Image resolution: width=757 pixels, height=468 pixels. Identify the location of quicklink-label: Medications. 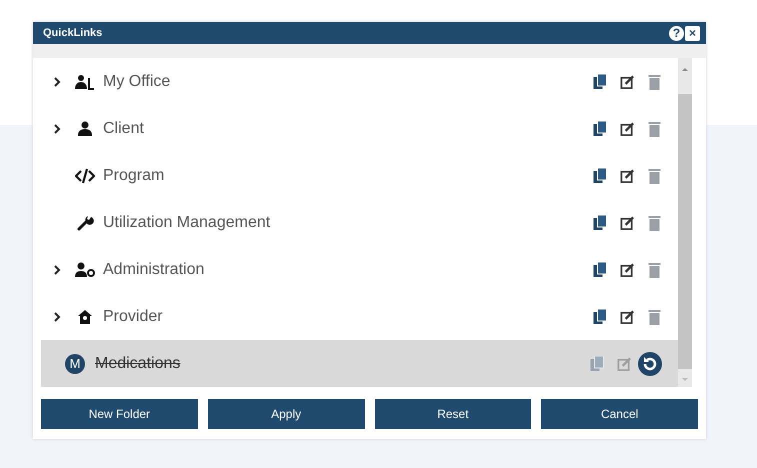
(137, 363).